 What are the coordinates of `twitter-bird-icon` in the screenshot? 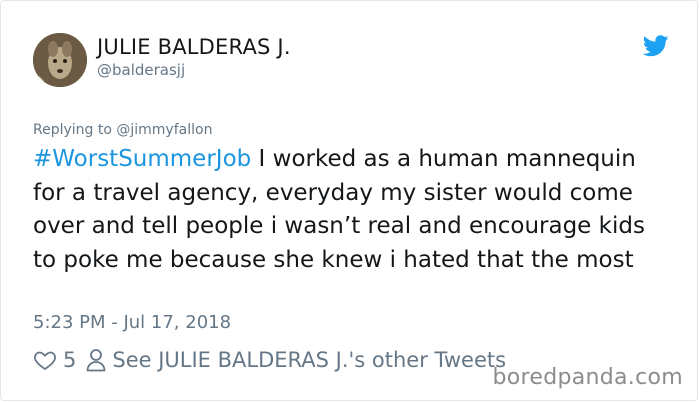 It's located at (656, 46).